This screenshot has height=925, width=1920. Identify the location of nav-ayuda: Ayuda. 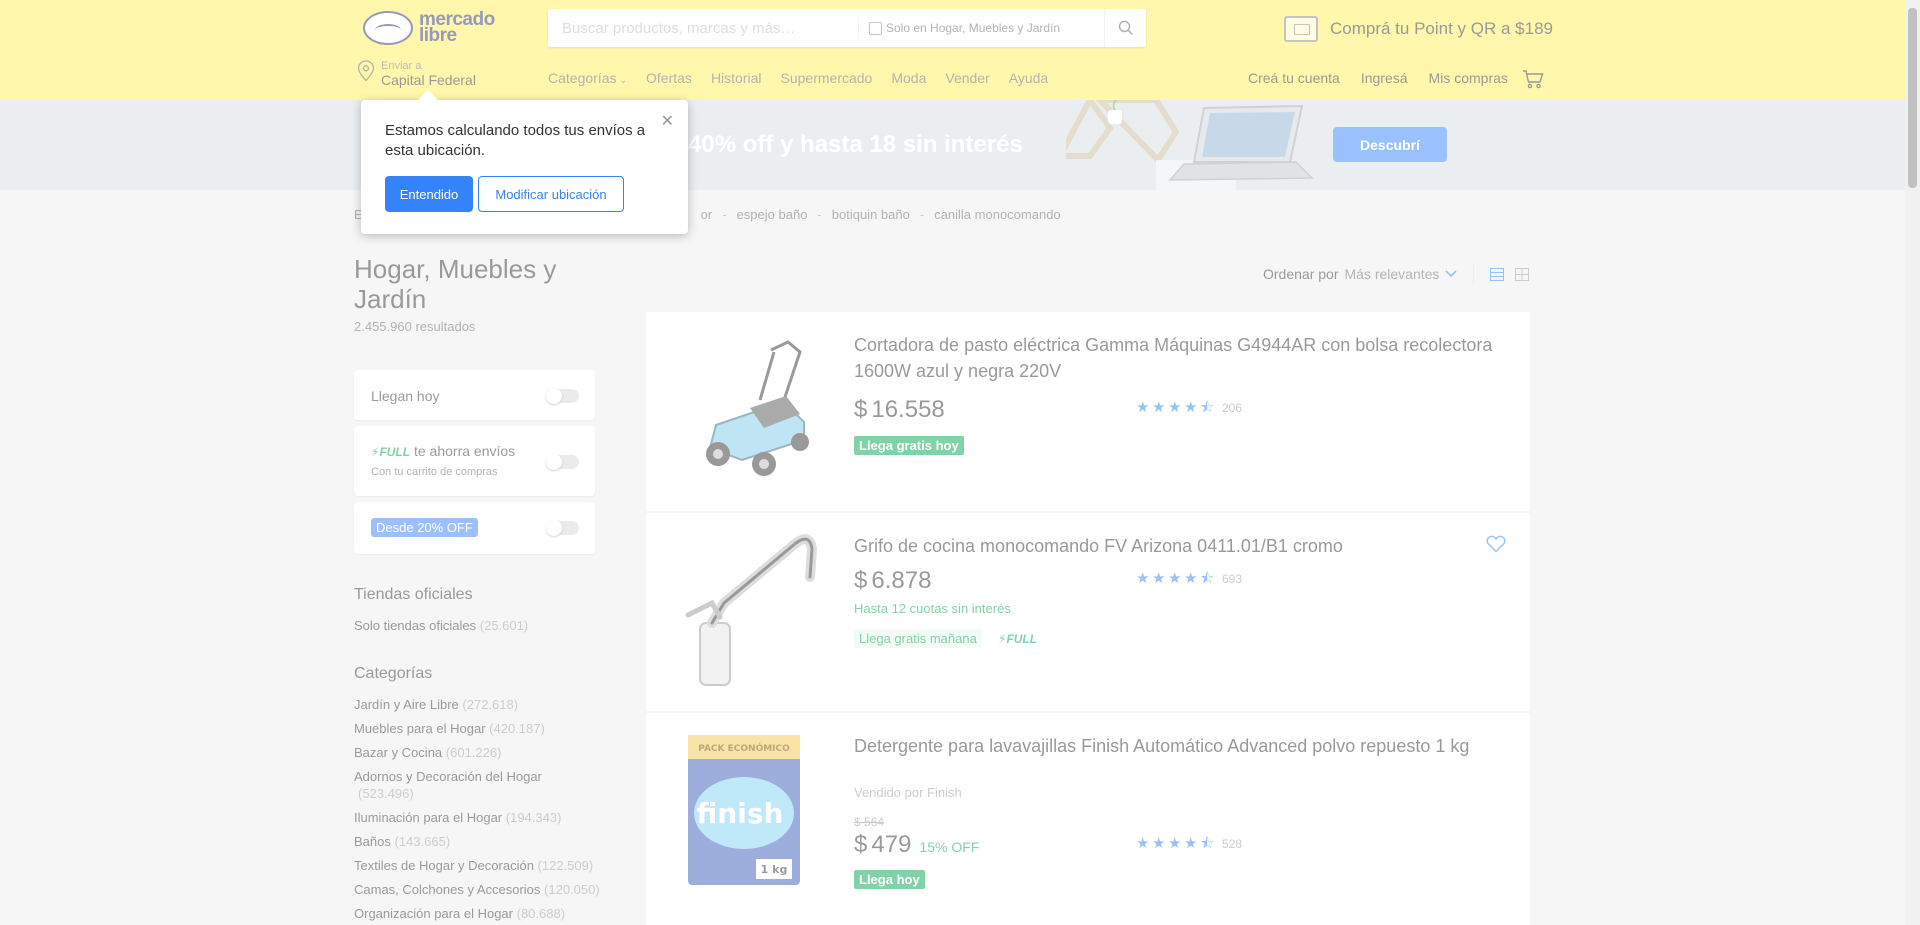
(1028, 78).